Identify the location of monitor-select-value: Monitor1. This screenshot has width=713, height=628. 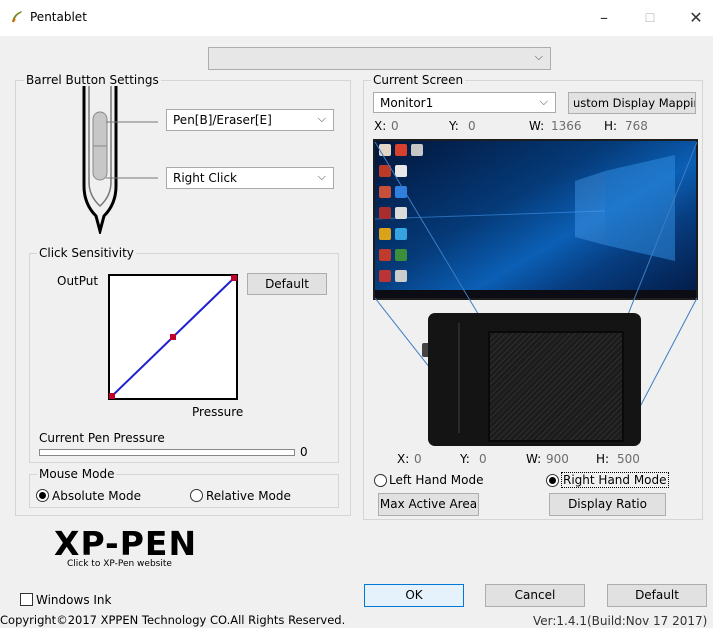
(407, 103).